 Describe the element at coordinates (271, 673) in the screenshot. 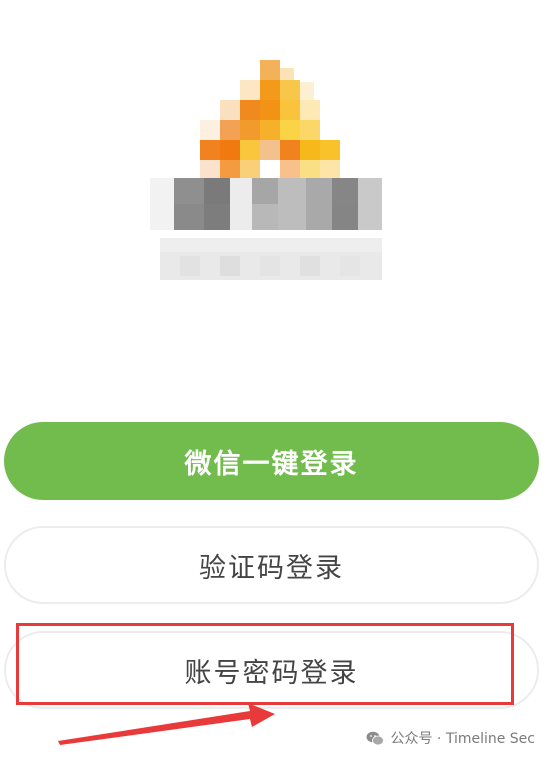

I see `password-login-label: 账号密码登录` at that location.